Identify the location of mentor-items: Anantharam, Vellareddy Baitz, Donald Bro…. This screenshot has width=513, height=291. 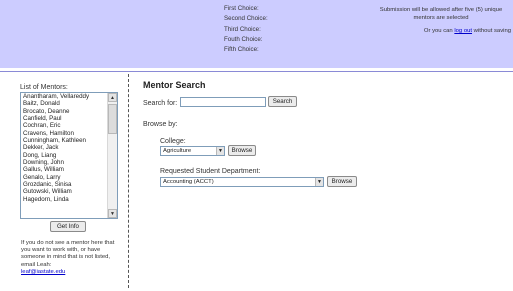
(65, 148).